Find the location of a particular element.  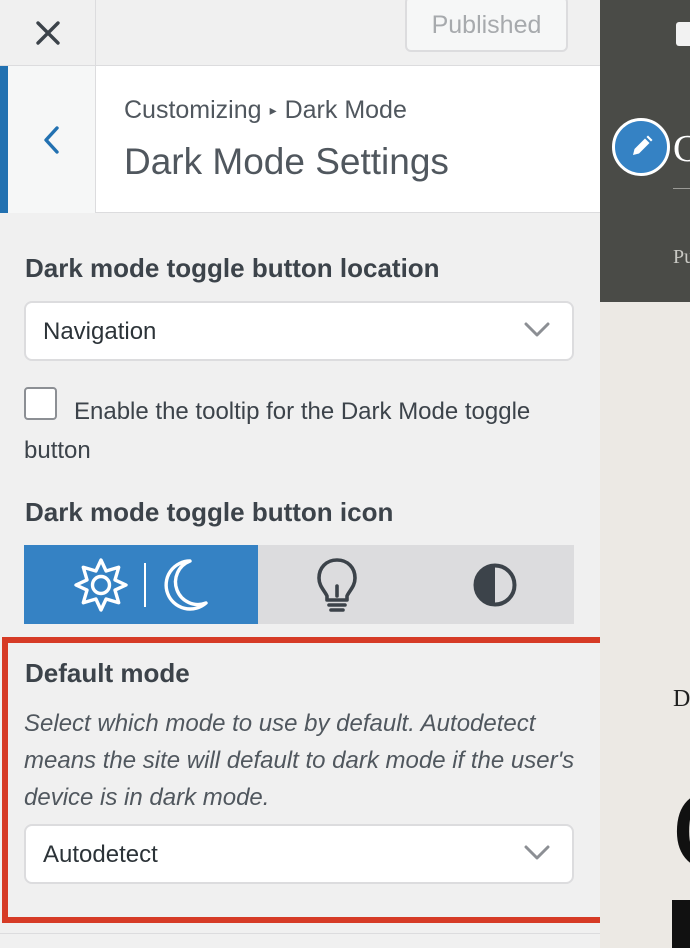

toggle-location-label: Dark mode toggle button location is located at coordinates (232, 268).